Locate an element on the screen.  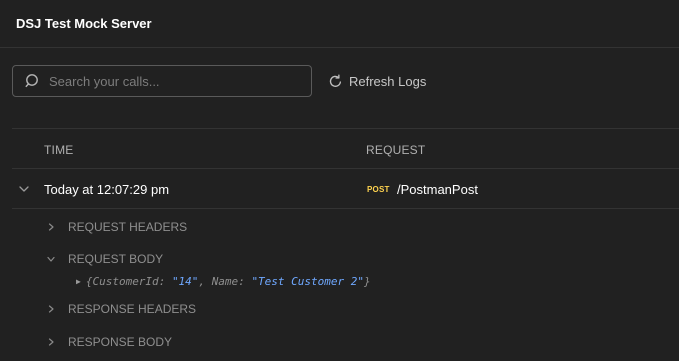
toolbar: Refresh Logs is located at coordinates (219, 81).